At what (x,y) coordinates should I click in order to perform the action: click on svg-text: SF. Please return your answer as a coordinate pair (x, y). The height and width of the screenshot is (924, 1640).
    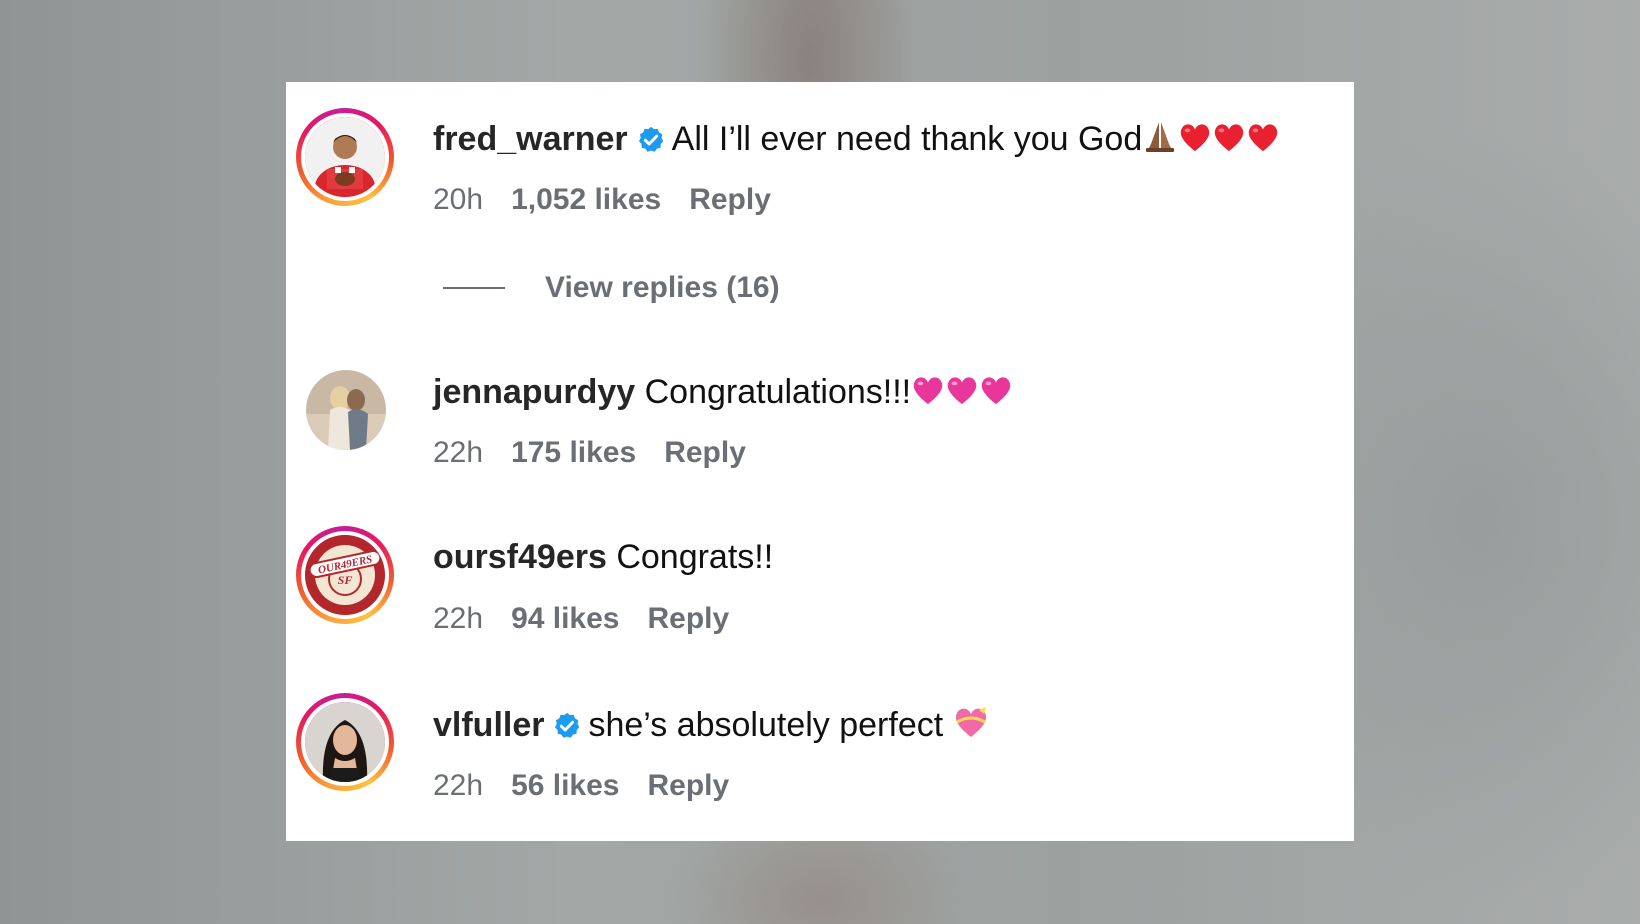
    Looking at the image, I should click on (345, 580).